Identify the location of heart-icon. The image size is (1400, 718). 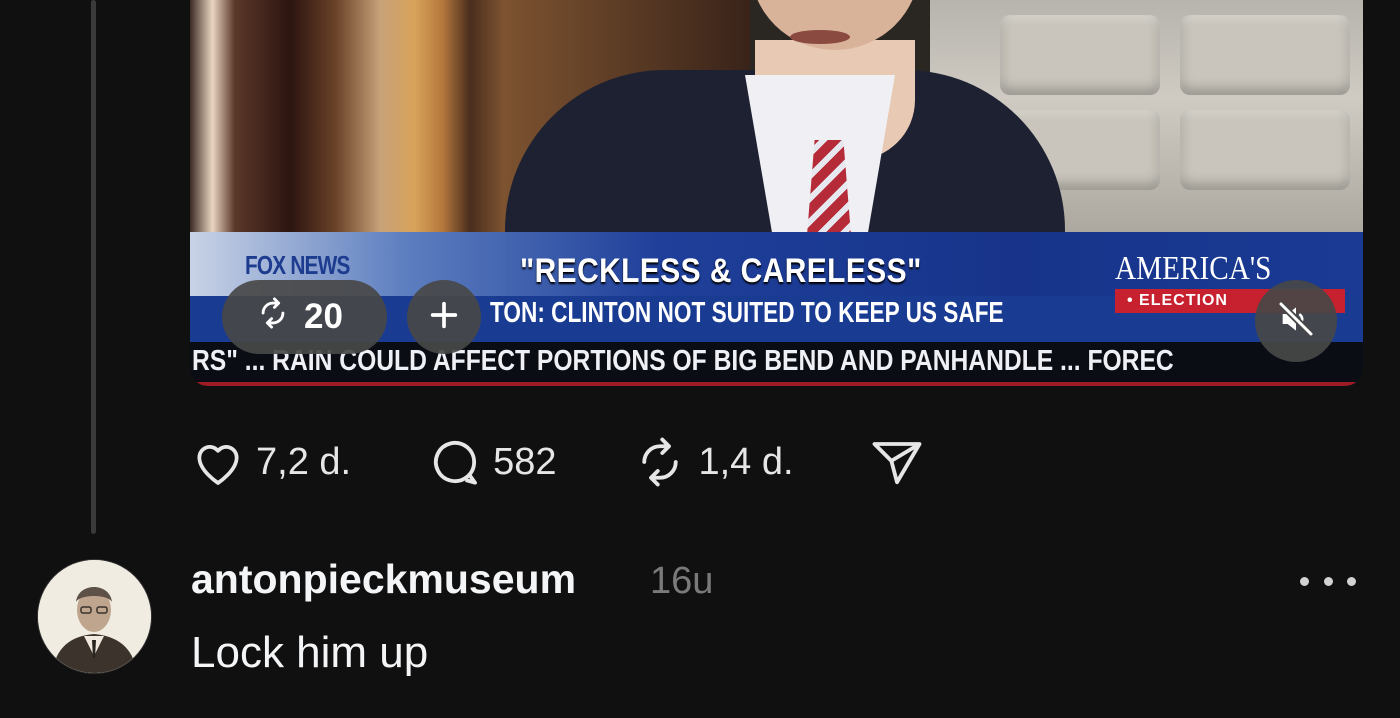
(218, 462).